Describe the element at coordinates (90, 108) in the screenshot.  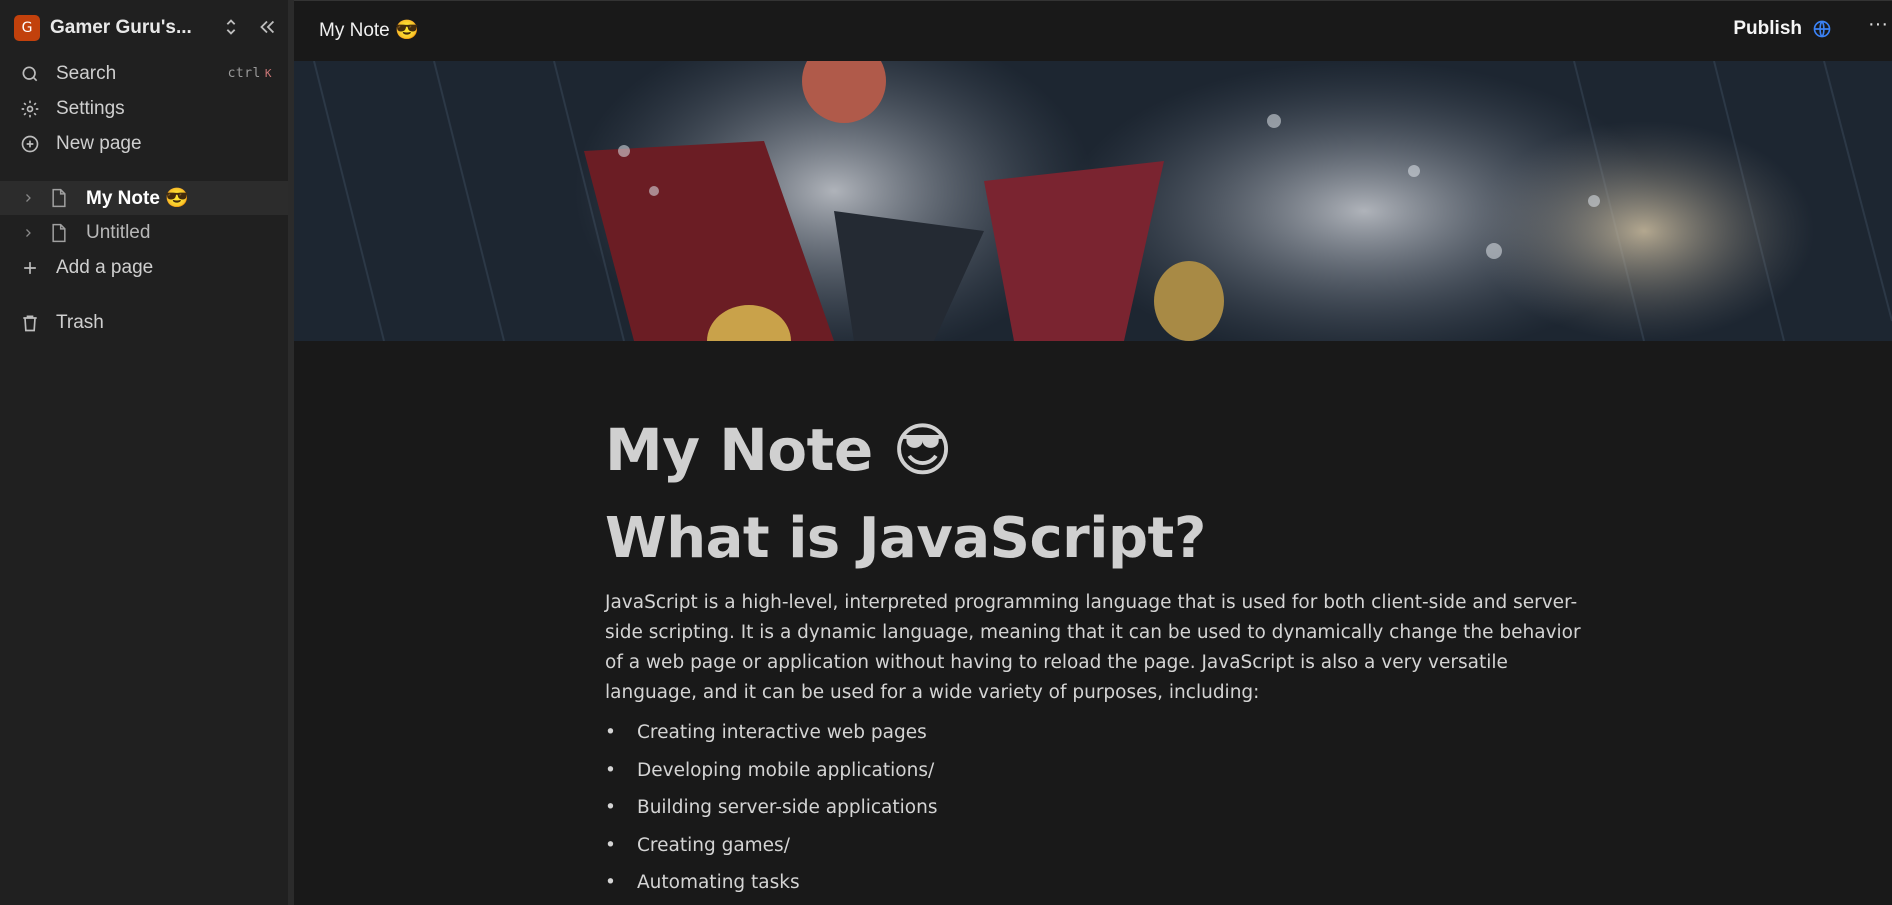
I see `settings-label: Settings` at that location.